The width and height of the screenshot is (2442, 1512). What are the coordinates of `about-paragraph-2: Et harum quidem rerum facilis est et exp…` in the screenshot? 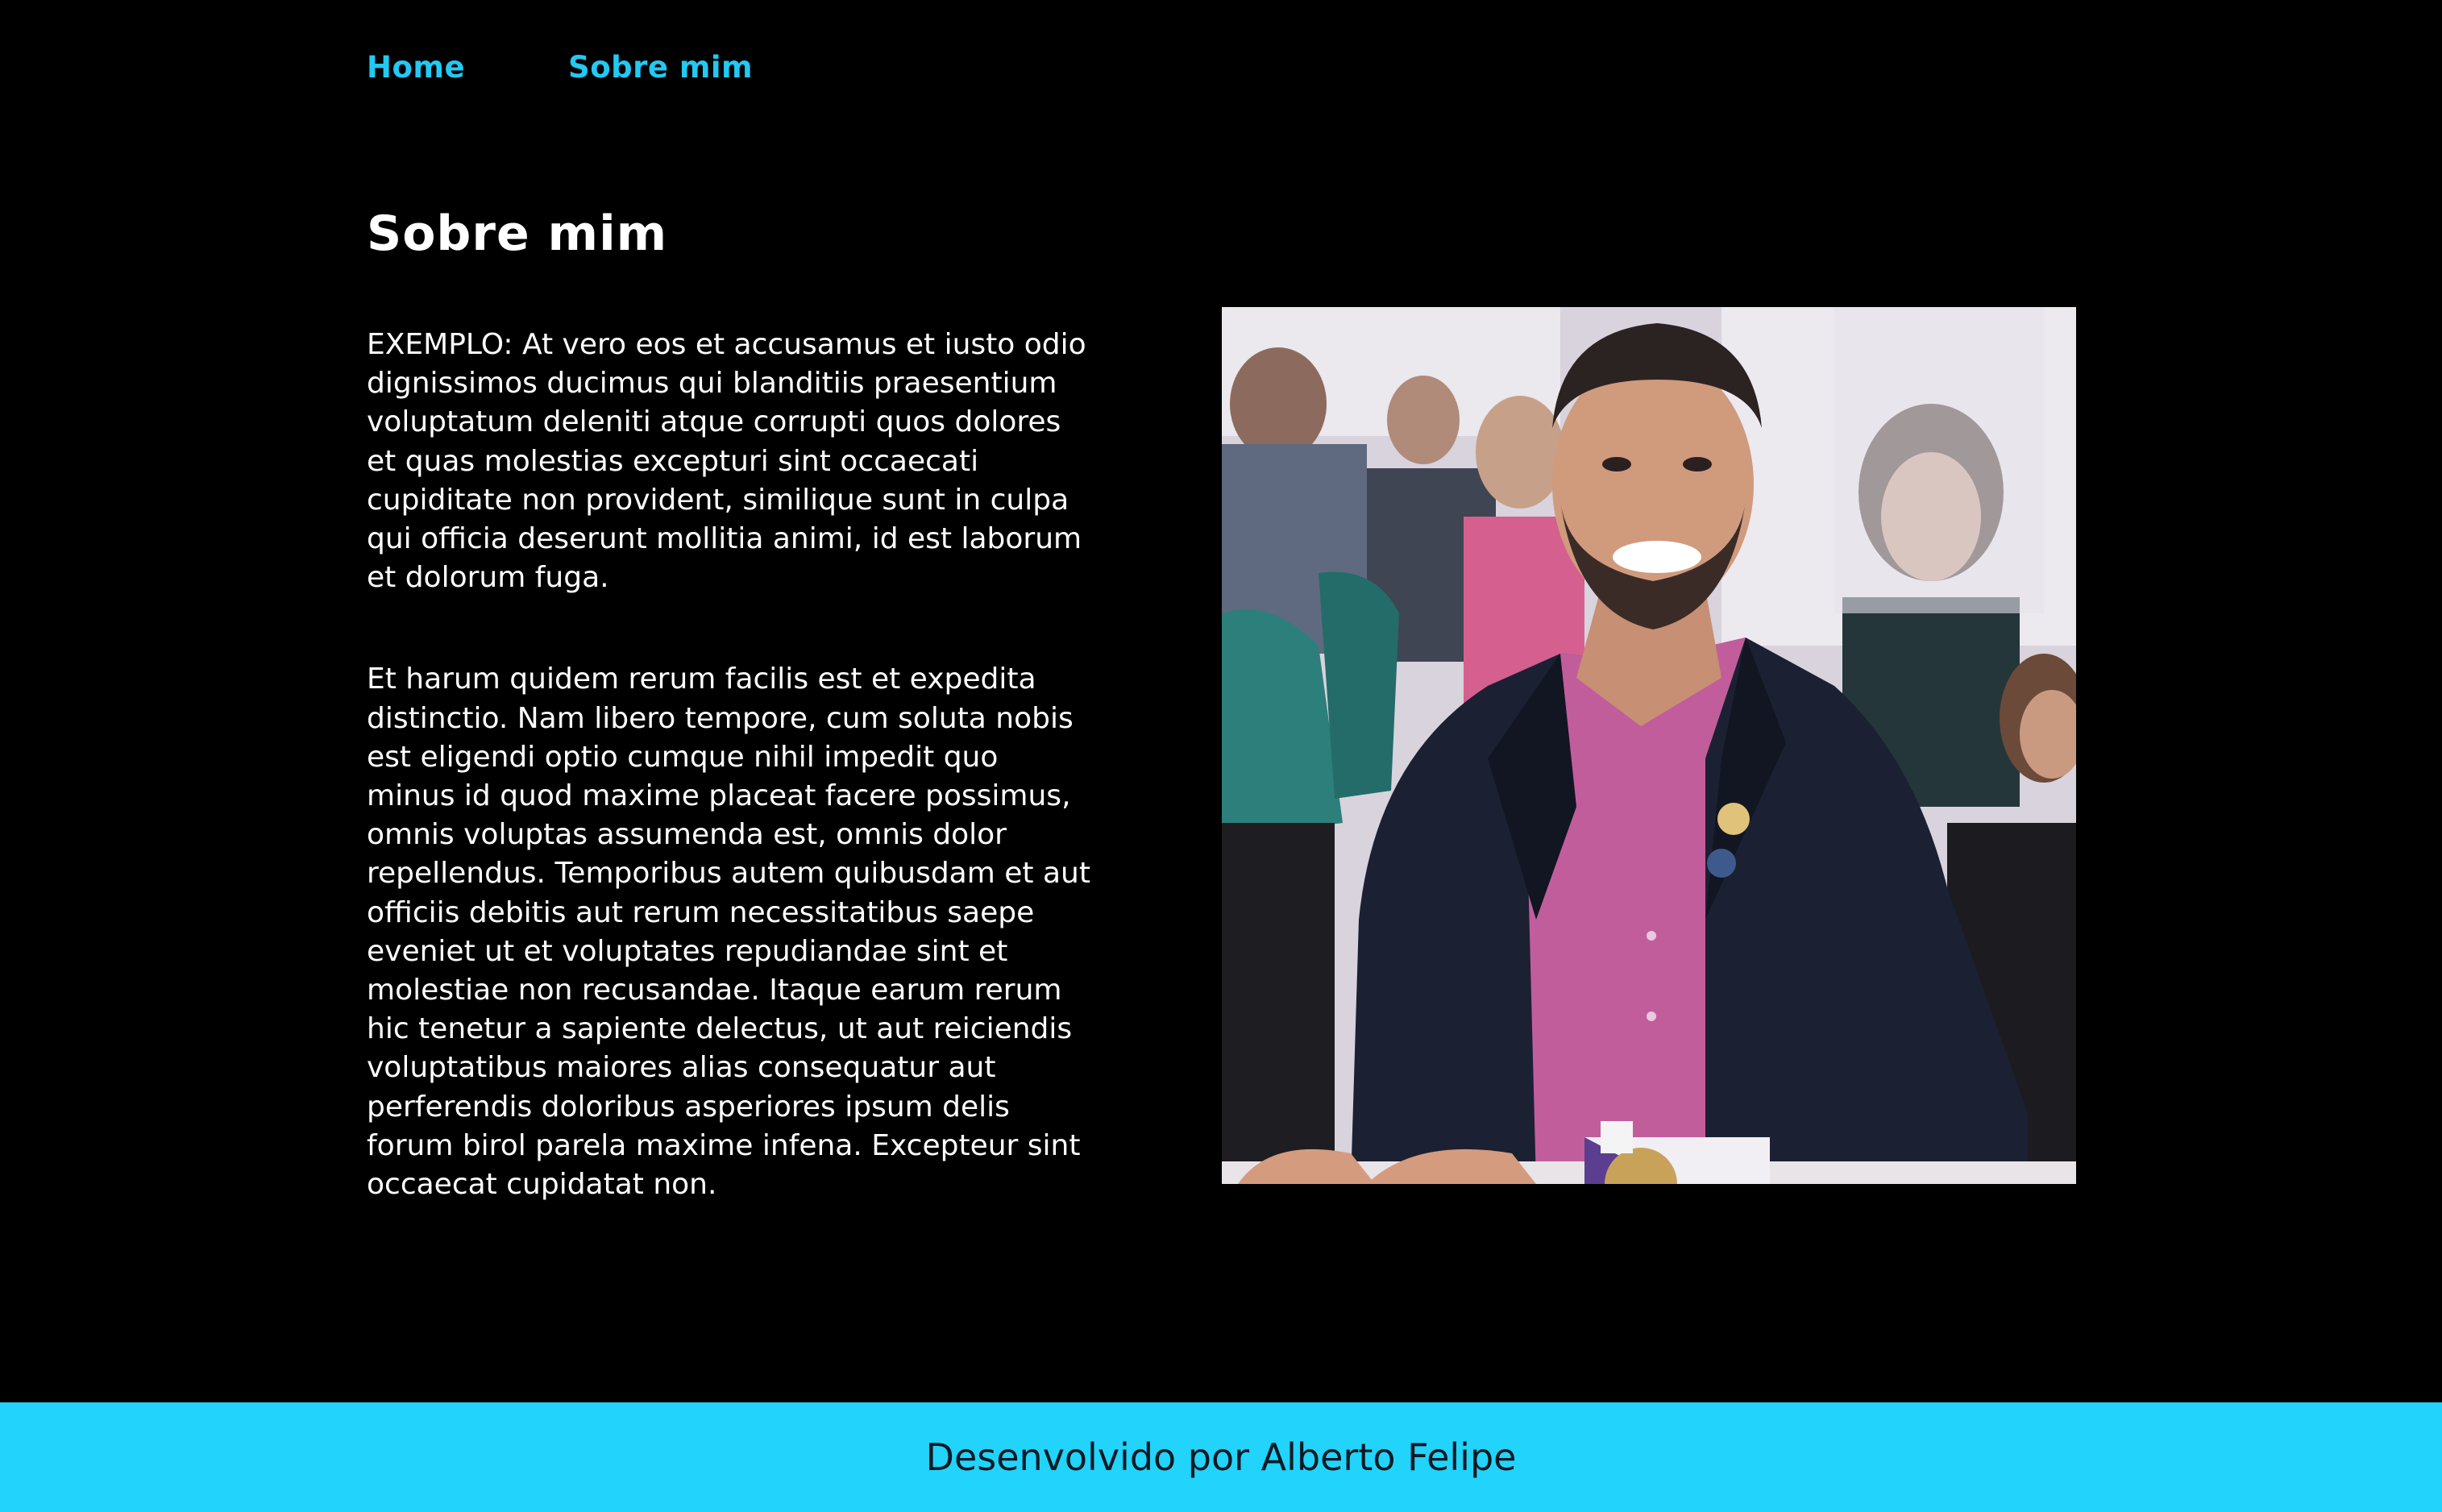 It's located at (729, 932).